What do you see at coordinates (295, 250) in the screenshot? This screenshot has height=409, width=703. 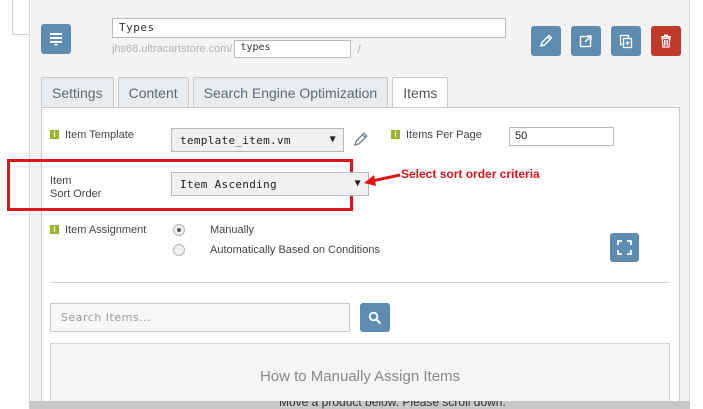 I see `radio-automatic-label: Automatically Based on Conditions` at bounding box center [295, 250].